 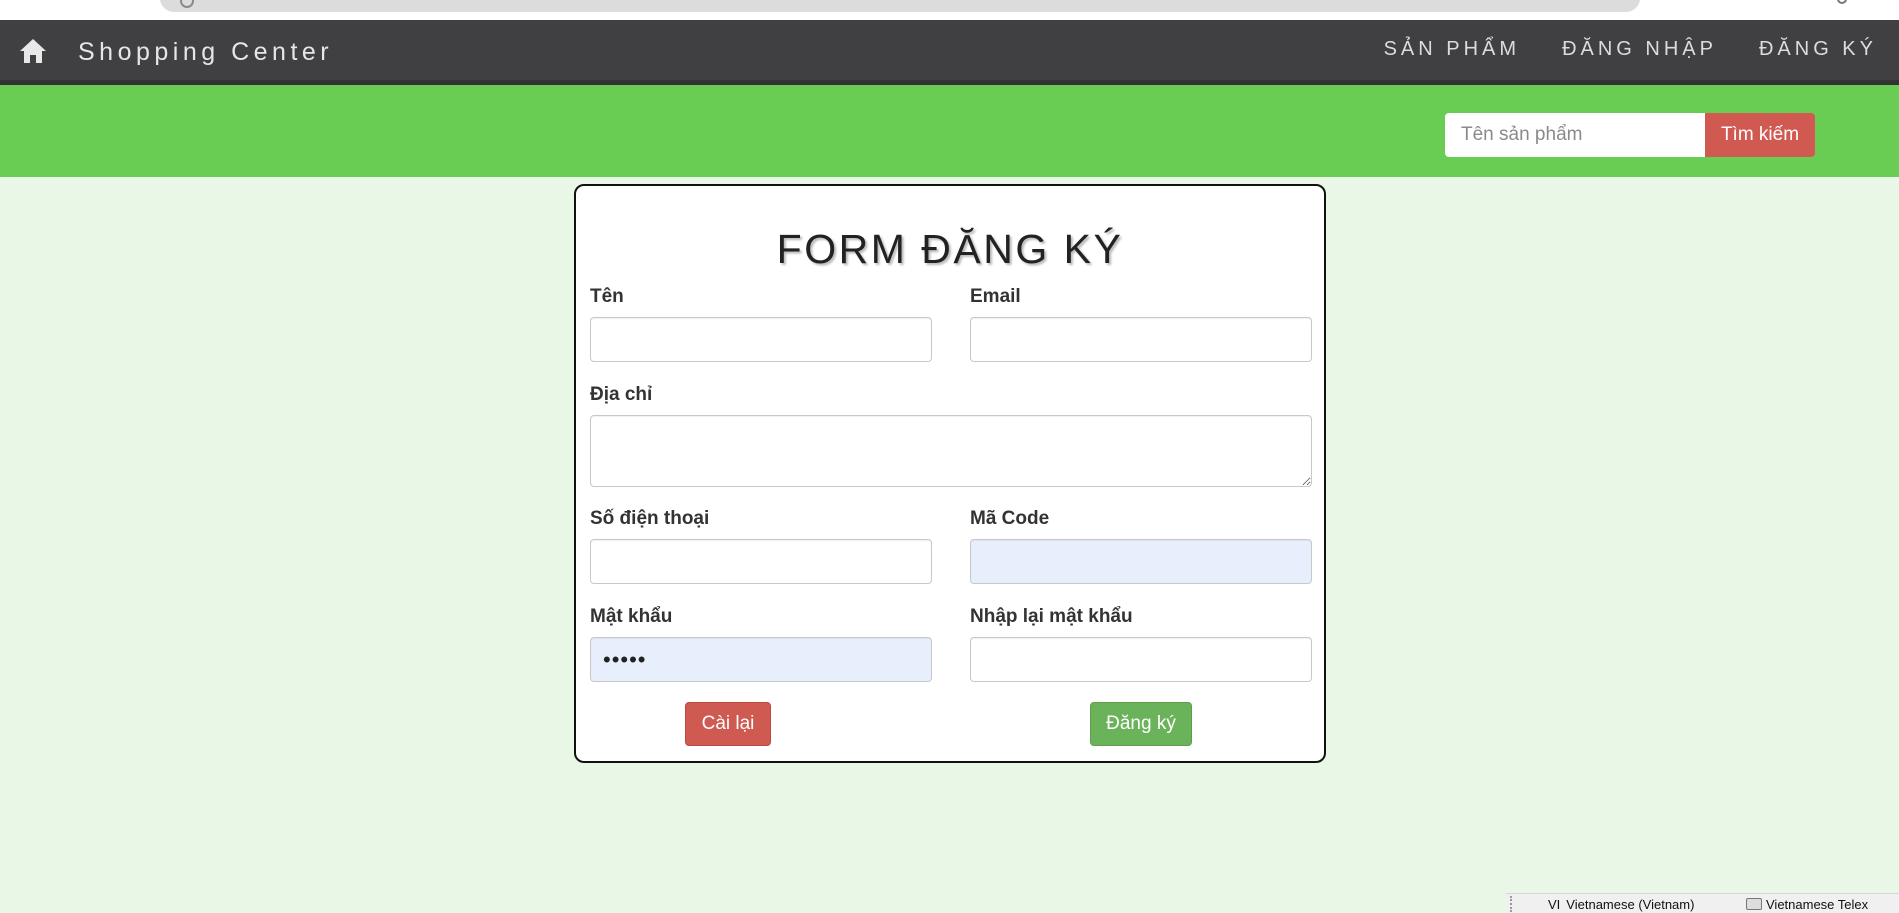 What do you see at coordinates (1452, 49) in the screenshot?
I see `nav-link-products: SẢN PHẨM` at bounding box center [1452, 49].